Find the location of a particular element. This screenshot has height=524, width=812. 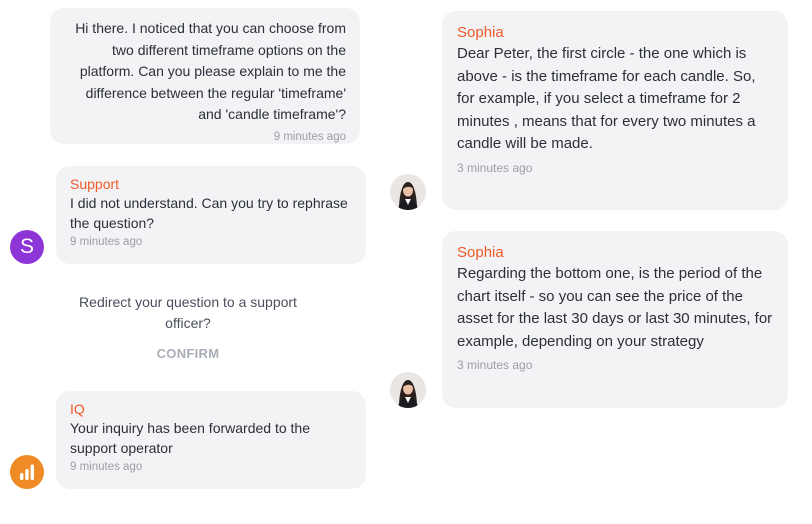

sender-name: IQ is located at coordinates (77, 409).